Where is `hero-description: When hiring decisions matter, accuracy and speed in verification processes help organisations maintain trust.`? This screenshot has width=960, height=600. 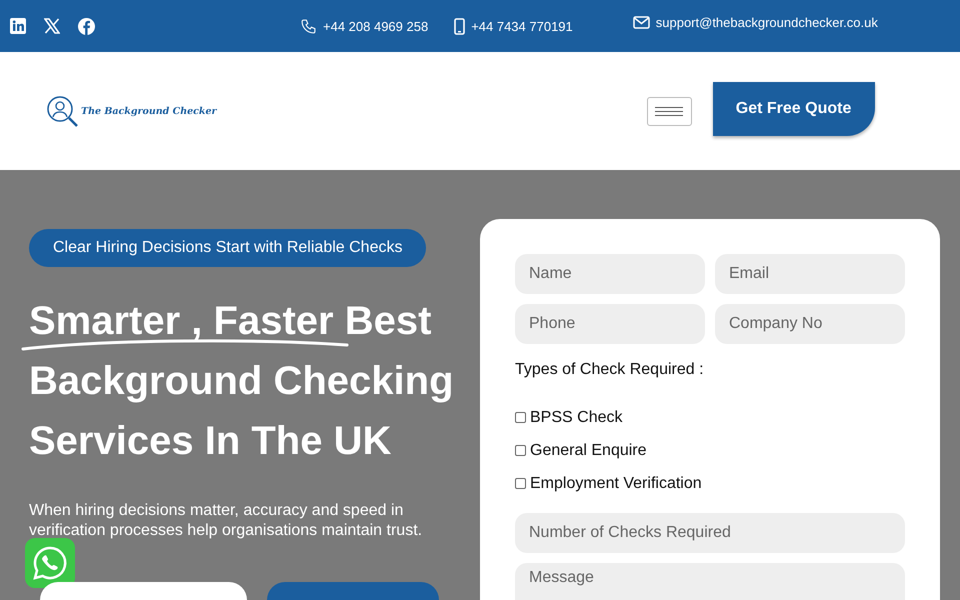 hero-description: When hiring decisions matter, accuracy and speed in verification processes help organisations maintain trust. is located at coordinates (226, 521).